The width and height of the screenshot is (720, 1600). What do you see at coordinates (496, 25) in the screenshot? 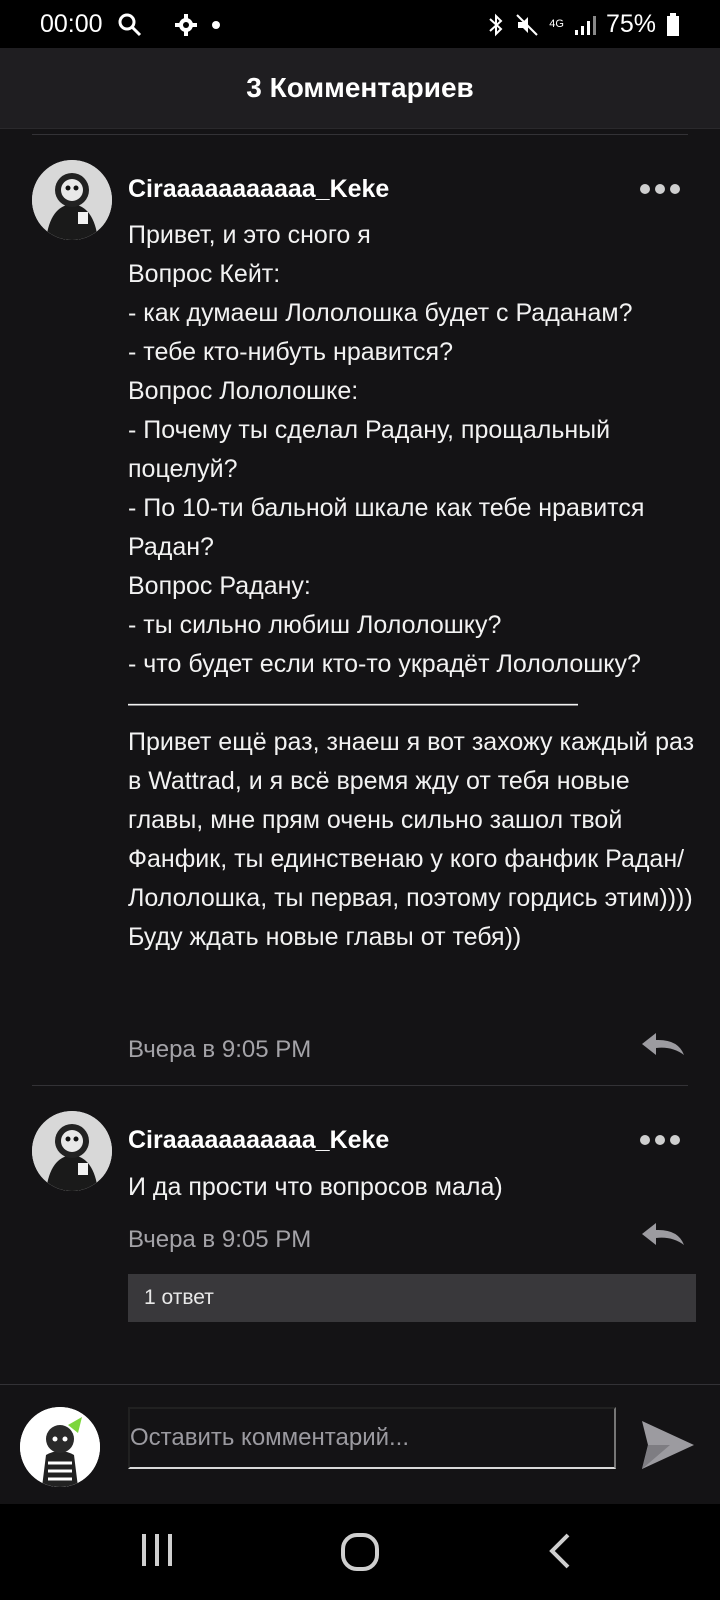
I see `bluetooth-icon` at bounding box center [496, 25].